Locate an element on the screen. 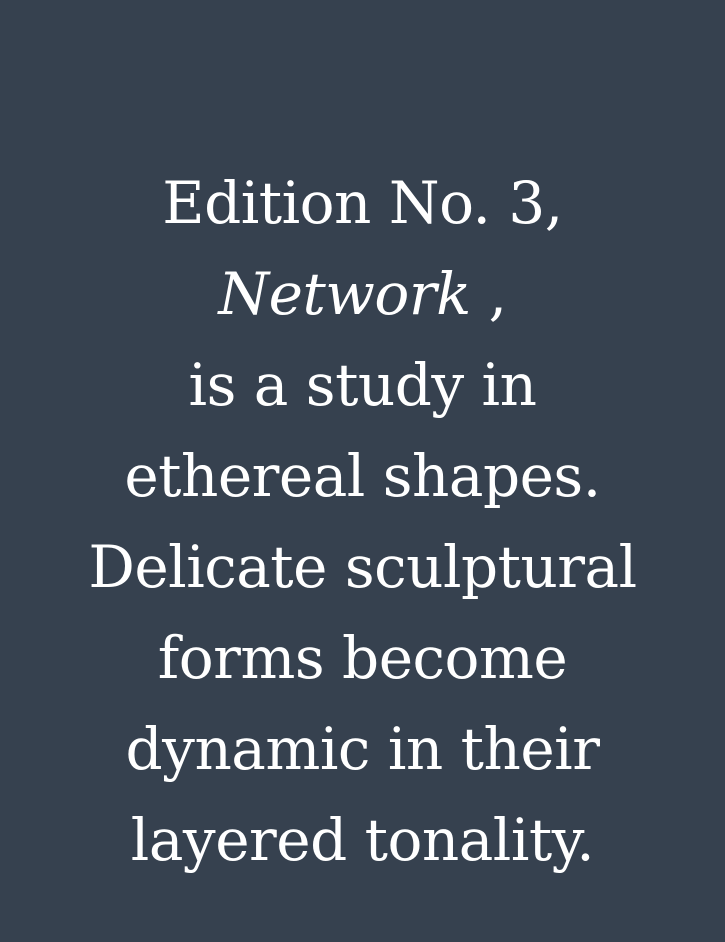  description-line: dynamic in their is located at coordinates (362, 749).